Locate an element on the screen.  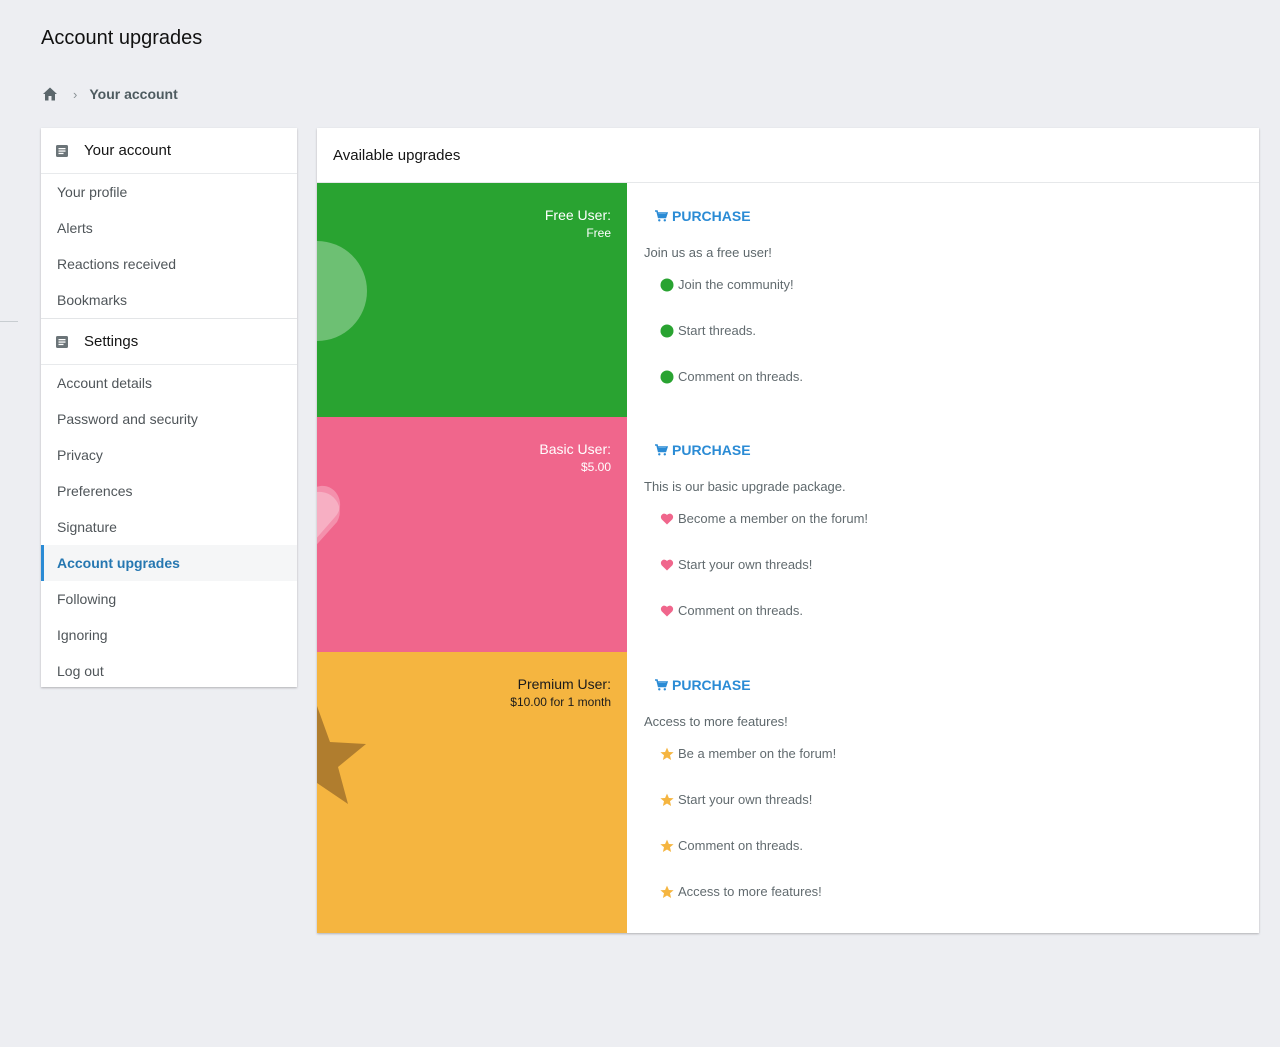
sidebar-item-log-out: Log out is located at coordinates (169, 671).